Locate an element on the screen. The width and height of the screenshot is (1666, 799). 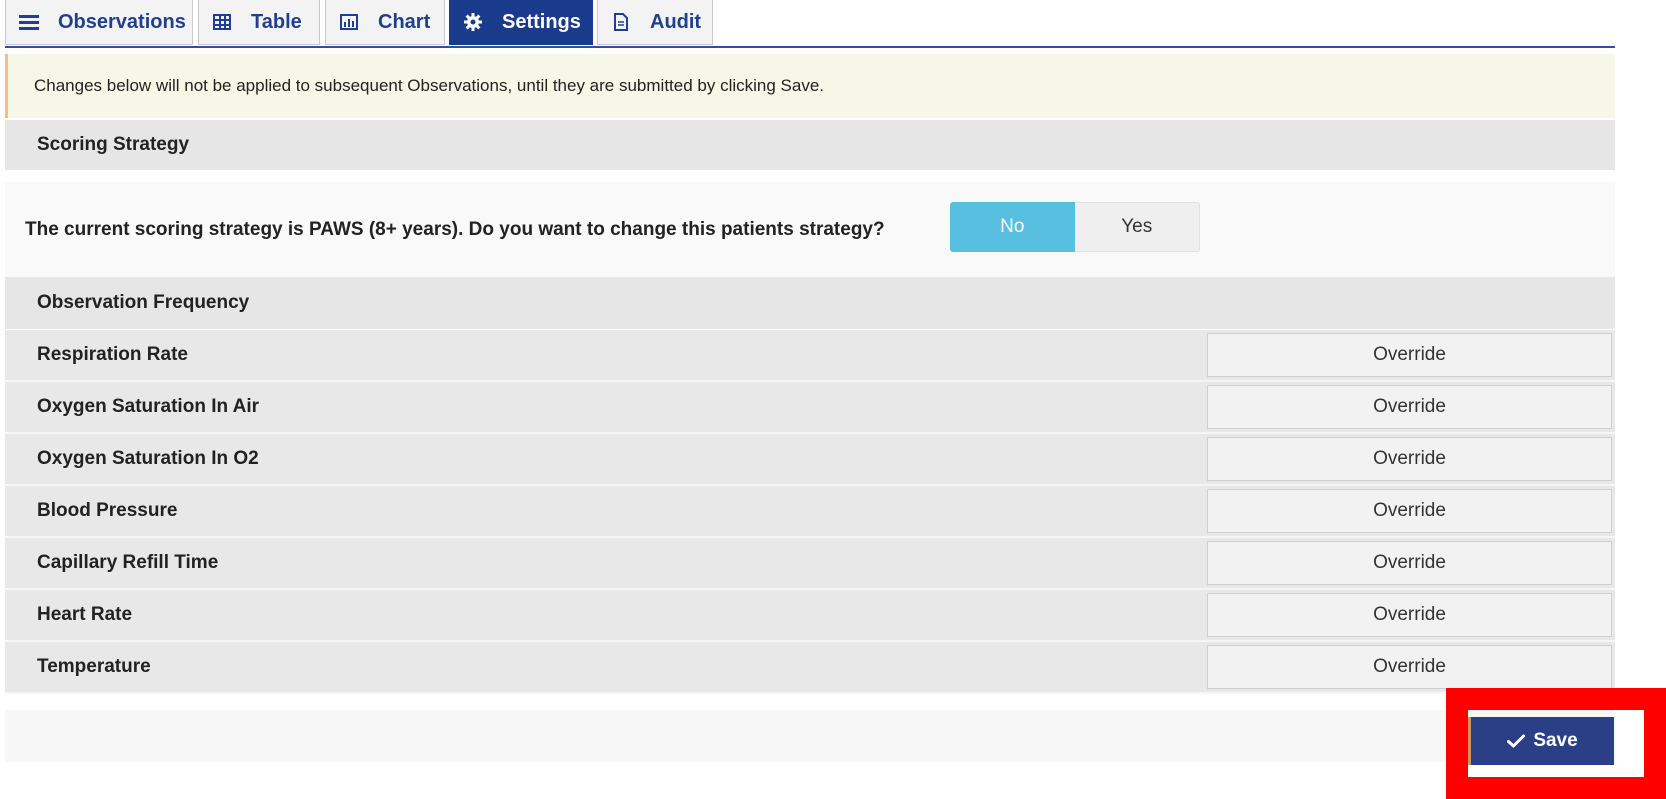
section-header-scoring-strategy: Scoring Strategy is located at coordinates (810, 145).